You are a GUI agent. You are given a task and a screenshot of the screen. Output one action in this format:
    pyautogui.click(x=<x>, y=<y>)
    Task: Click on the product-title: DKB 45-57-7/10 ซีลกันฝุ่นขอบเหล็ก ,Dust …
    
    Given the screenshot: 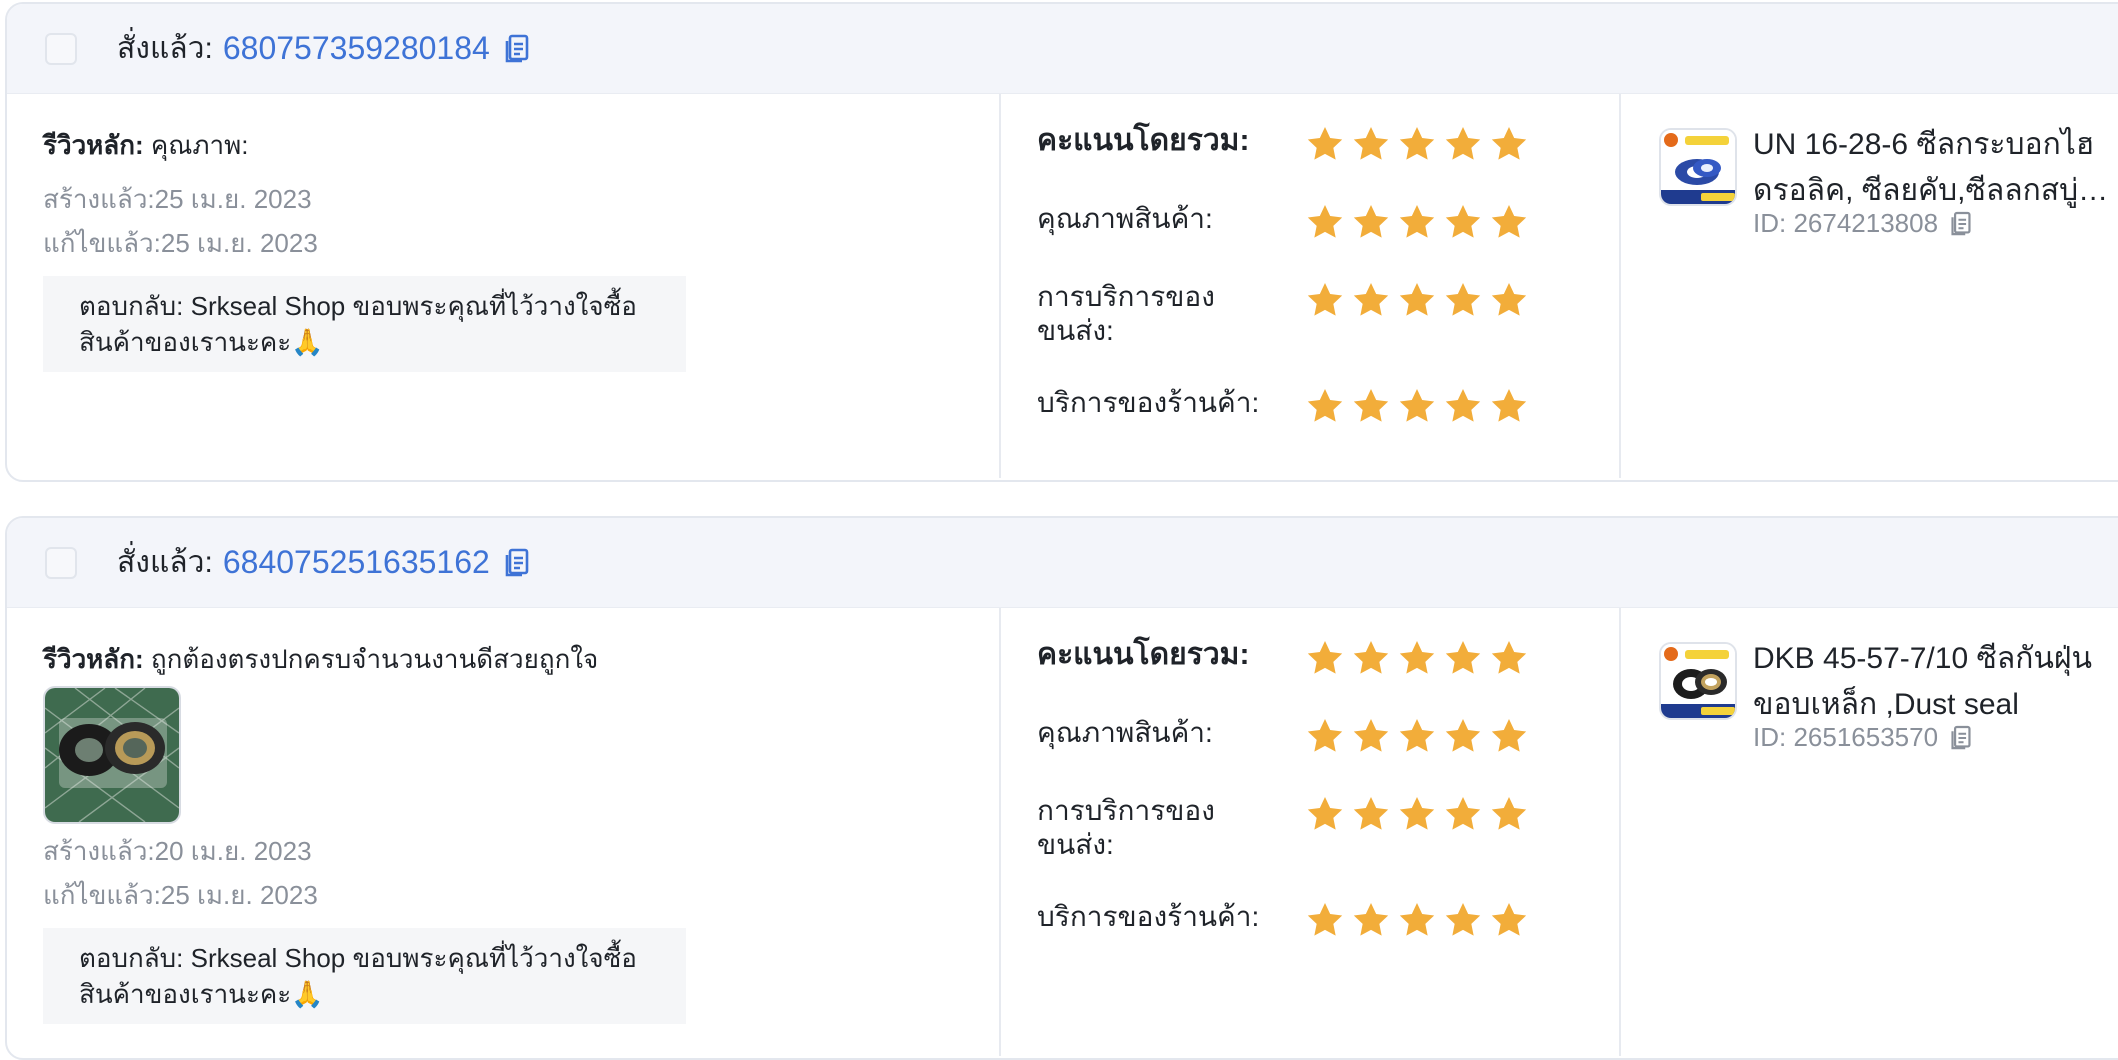 What is the action you would take?
    pyautogui.click(x=1933, y=682)
    